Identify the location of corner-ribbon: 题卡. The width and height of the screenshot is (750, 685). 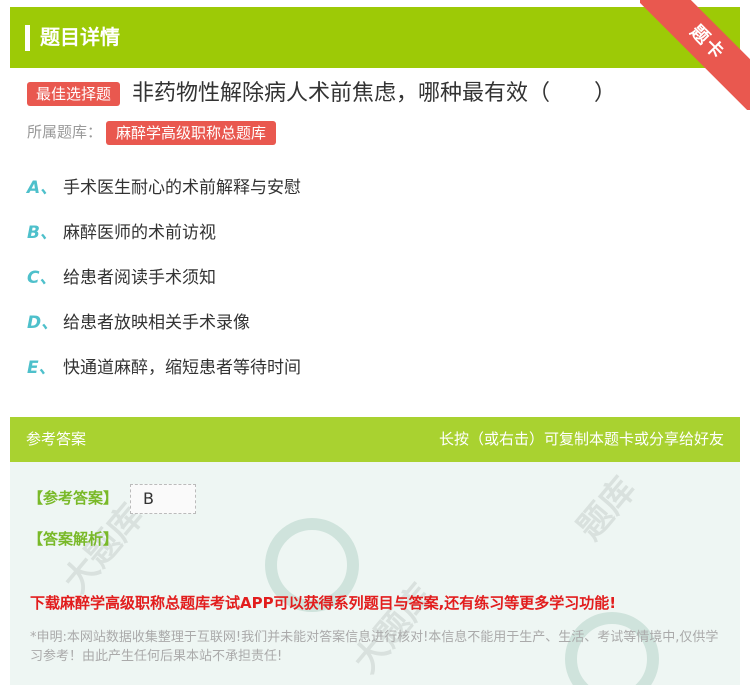
(695, 55).